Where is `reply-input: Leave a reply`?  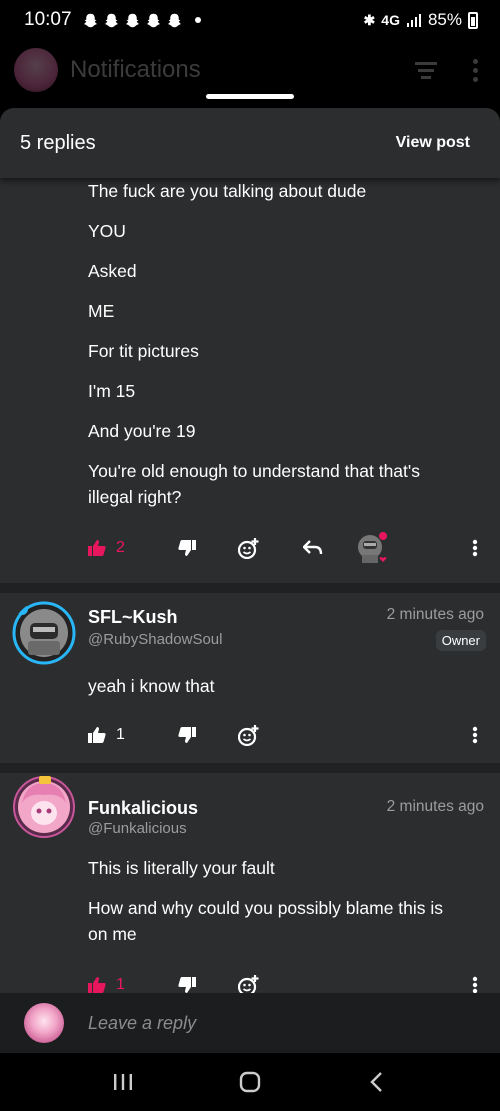
reply-input: Leave a reply is located at coordinates (142, 1023).